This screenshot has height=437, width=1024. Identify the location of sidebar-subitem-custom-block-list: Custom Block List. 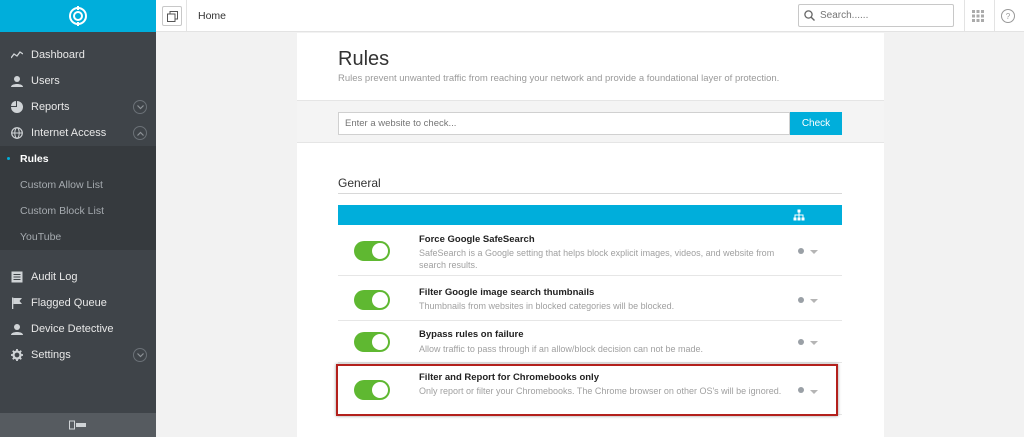
(78, 211).